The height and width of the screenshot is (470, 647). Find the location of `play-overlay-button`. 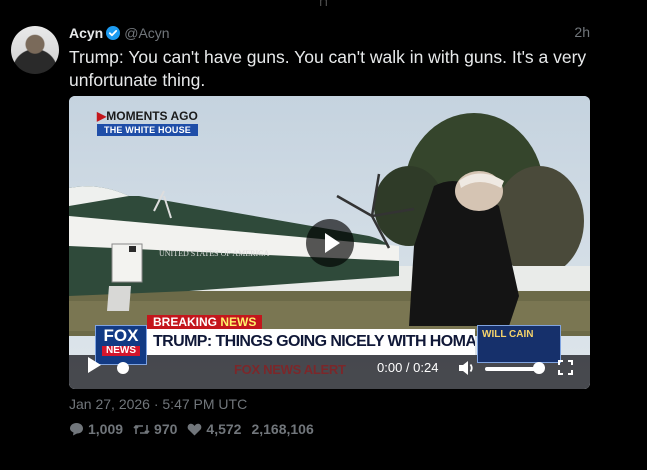

play-overlay-button is located at coordinates (330, 243).